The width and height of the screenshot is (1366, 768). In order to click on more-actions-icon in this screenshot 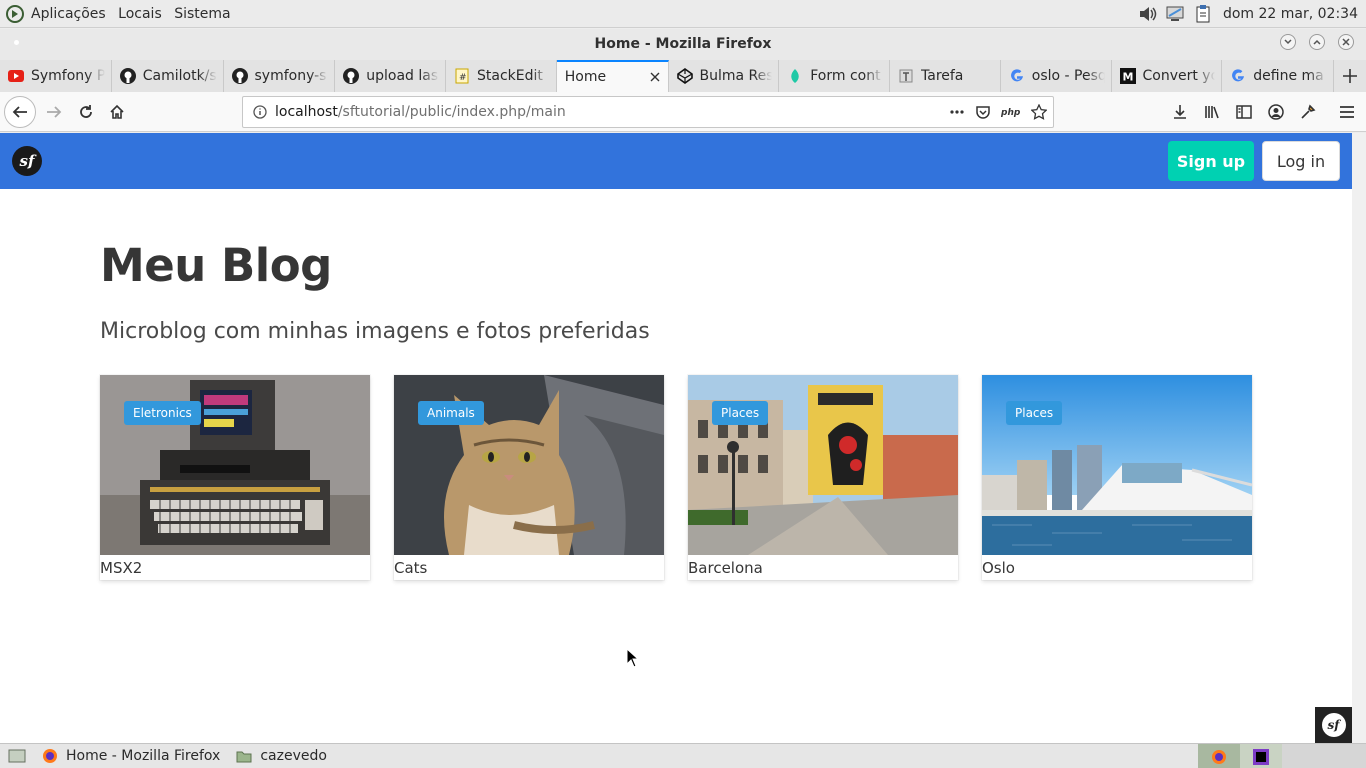, I will do `click(957, 112)`.